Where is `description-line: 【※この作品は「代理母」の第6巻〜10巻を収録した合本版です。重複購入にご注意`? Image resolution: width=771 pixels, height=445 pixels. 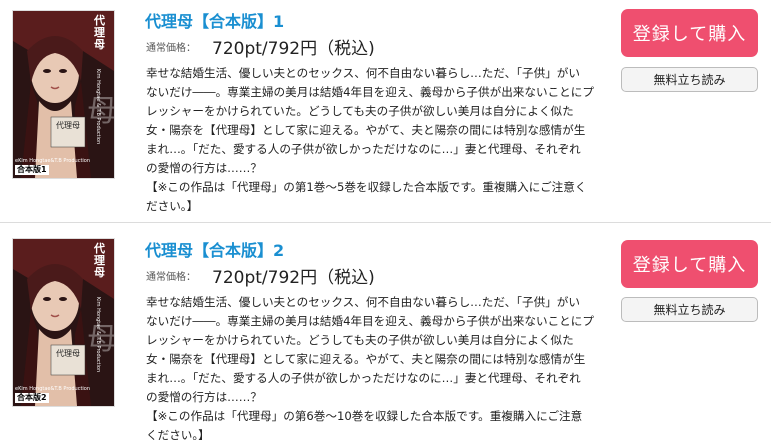 description-line: 【※この作品は「代理母」の第6巻〜10巻を収録した合本版です。重複購入にご注意 is located at coordinates (364, 416).